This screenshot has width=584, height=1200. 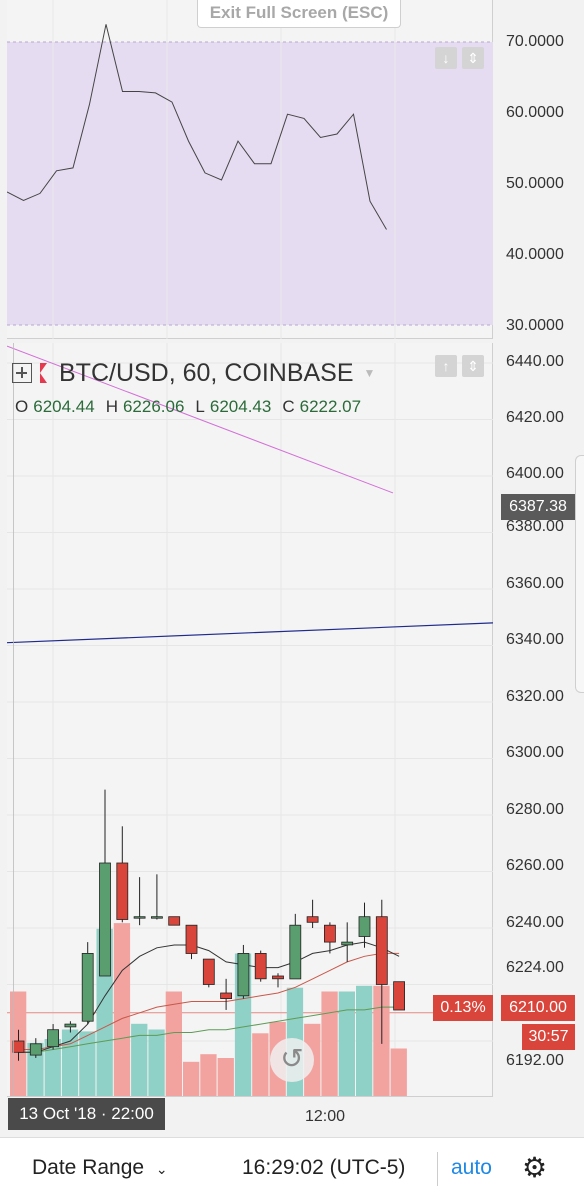 What do you see at coordinates (535, 639) in the screenshot?
I see `price-axis-label: 6340.00` at bounding box center [535, 639].